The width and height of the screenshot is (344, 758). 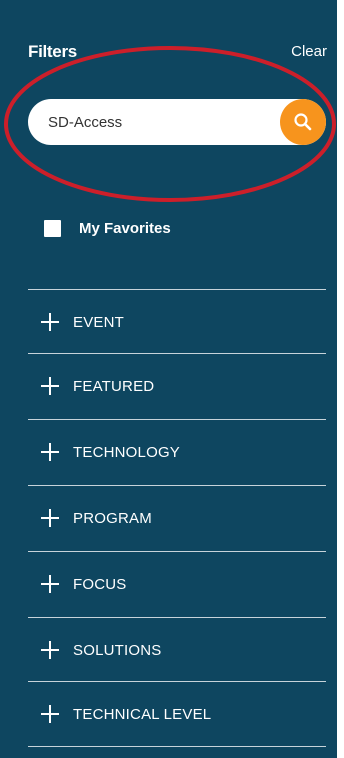 I want to click on accordion-label: TECHNICAL LEVEL, so click(x=142, y=714).